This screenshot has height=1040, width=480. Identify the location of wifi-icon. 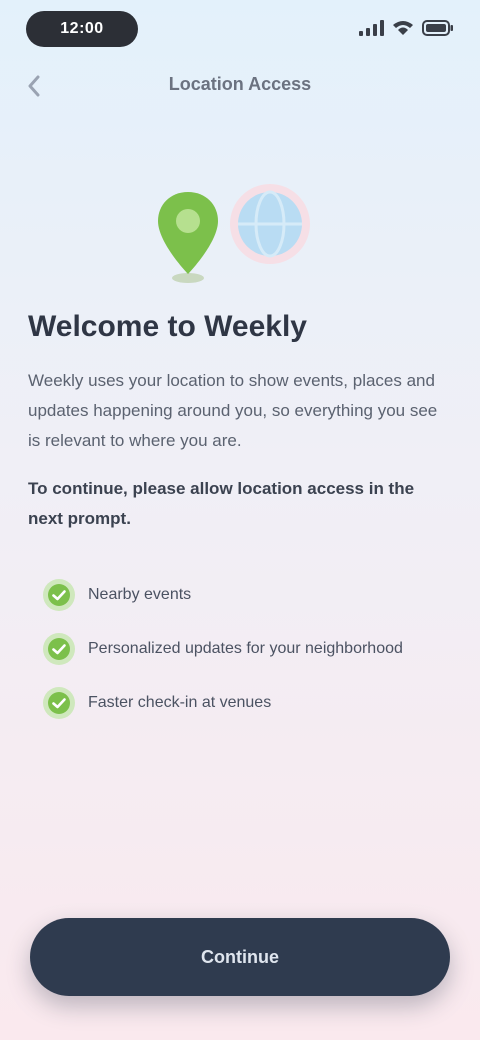
(403, 28).